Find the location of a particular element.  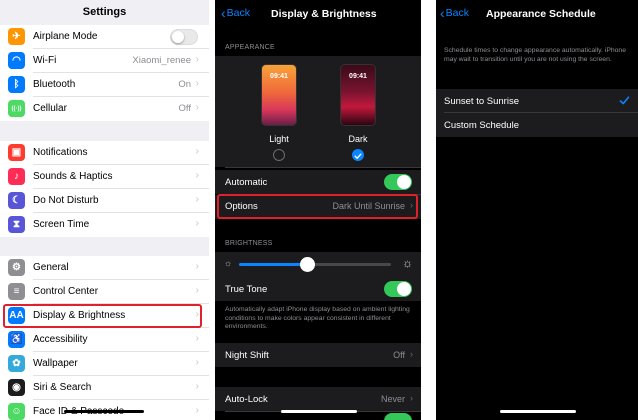

brightness-slider-knob is located at coordinates (308, 264).